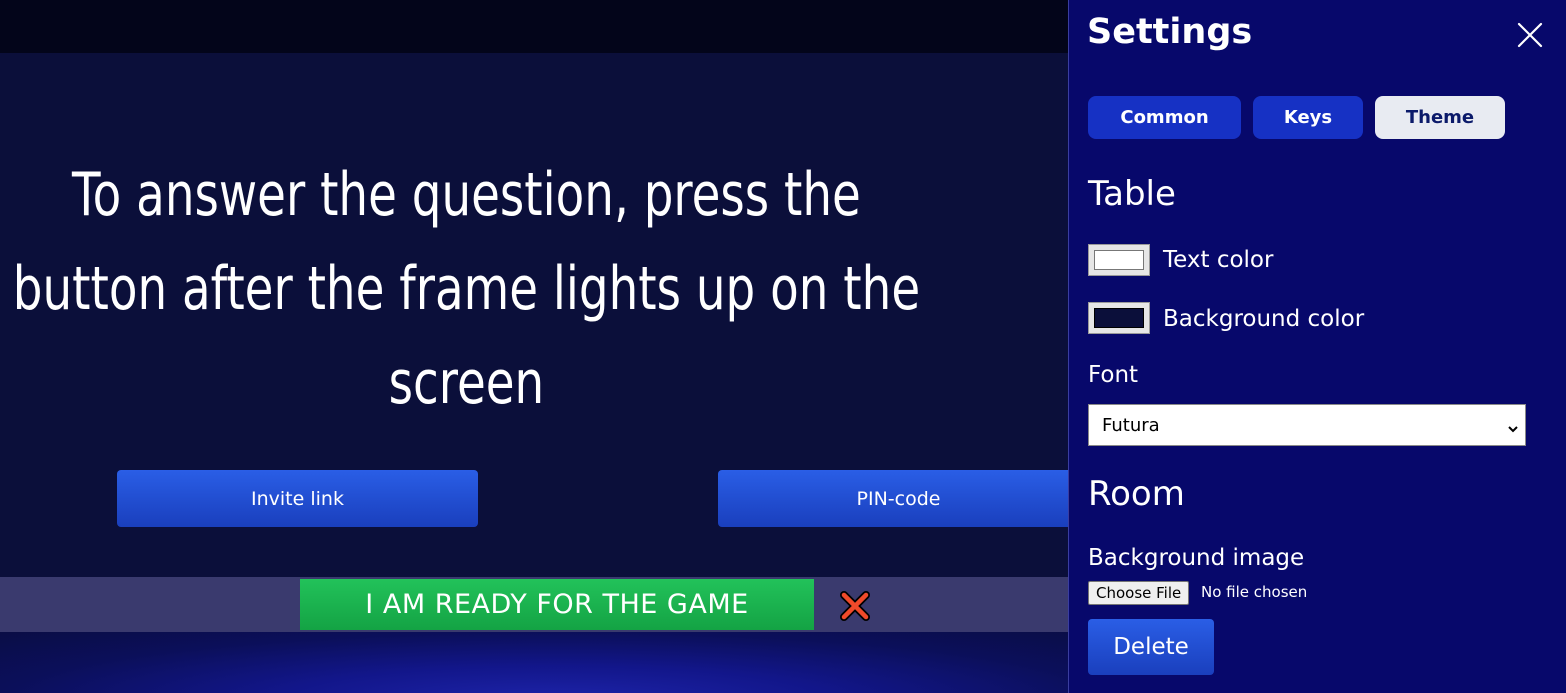 Image resolution: width=1566 pixels, height=693 pixels. What do you see at coordinates (1308, 117) in the screenshot?
I see `tab-keys: Keys` at bounding box center [1308, 117].